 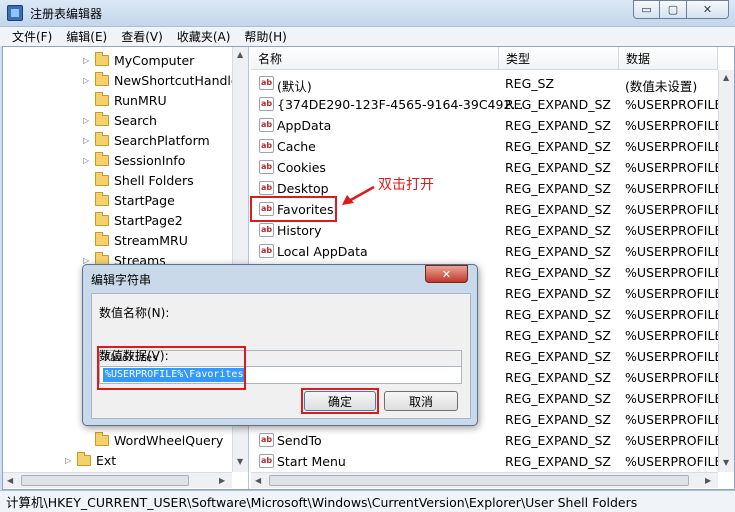 What do you see at coordinates (340, 401) in the screenshot?
I see `ok-highlight-box` at bounding box center [340, 401].